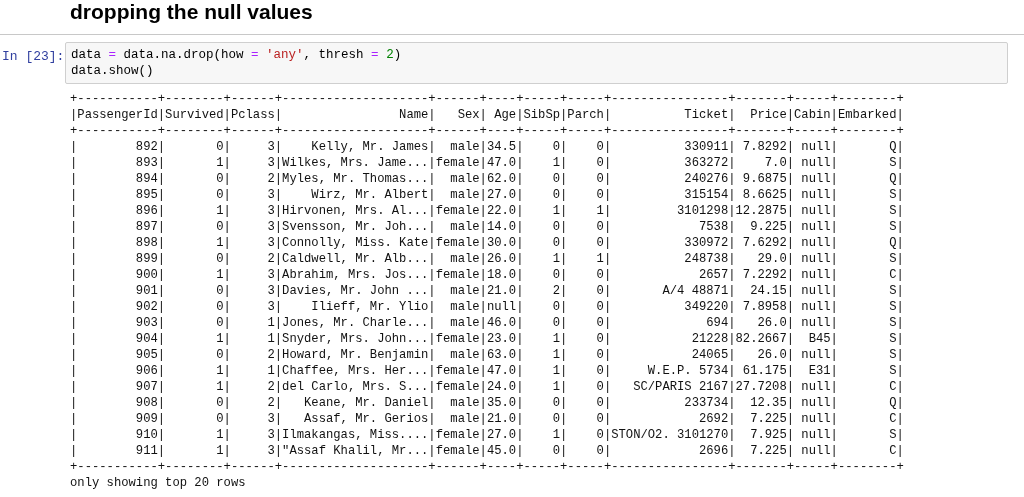 The image size is (1024, 497). Describe the element at coordinates (487, 163) in the screenshot. I see `output-line: | 893| 1| 3|Wilkes, Mrs. Jame...|female|47.0| 1| 0| 363272| 7.0| null| S|` at that location.